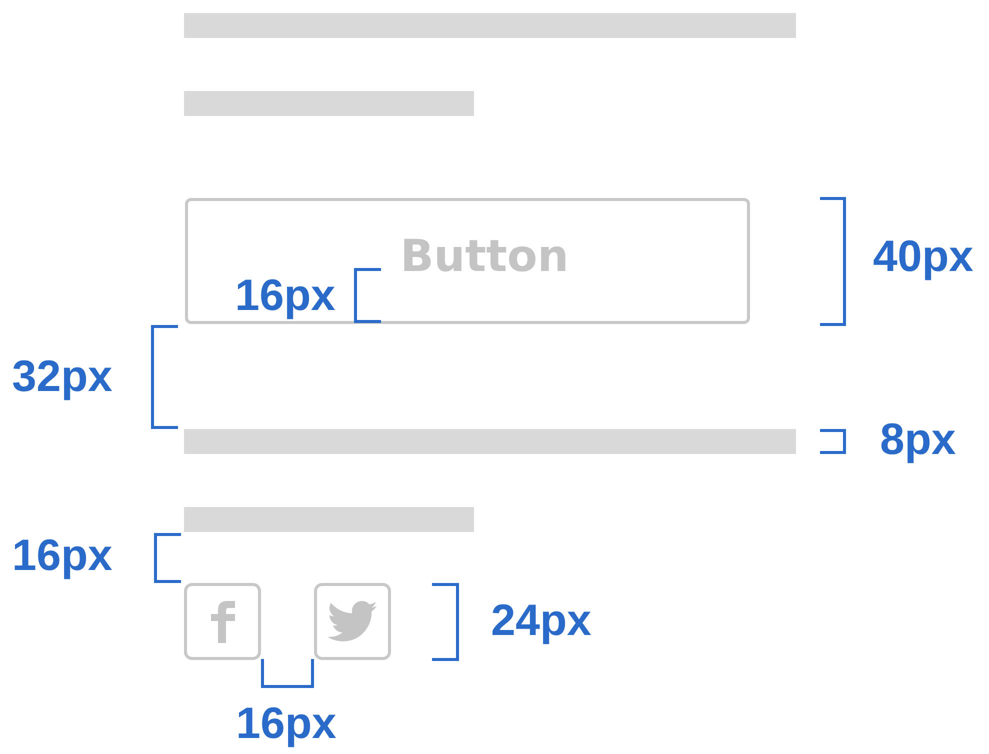 The image size is (989, 754). I want to click on f-icon, so click(223, 621).